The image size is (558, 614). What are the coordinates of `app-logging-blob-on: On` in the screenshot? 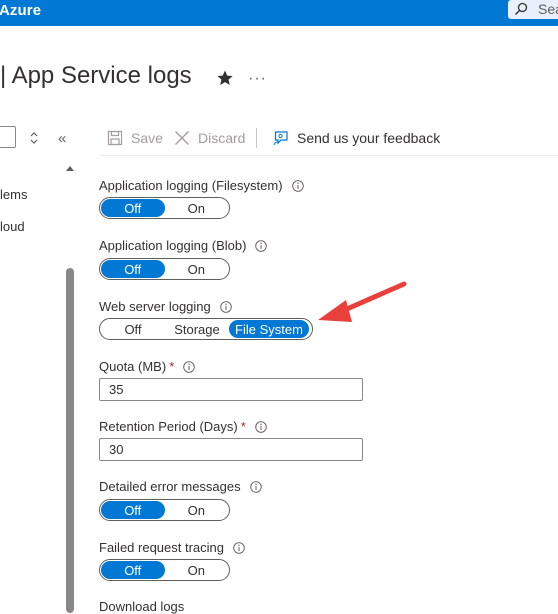 It's located at (197, 269).